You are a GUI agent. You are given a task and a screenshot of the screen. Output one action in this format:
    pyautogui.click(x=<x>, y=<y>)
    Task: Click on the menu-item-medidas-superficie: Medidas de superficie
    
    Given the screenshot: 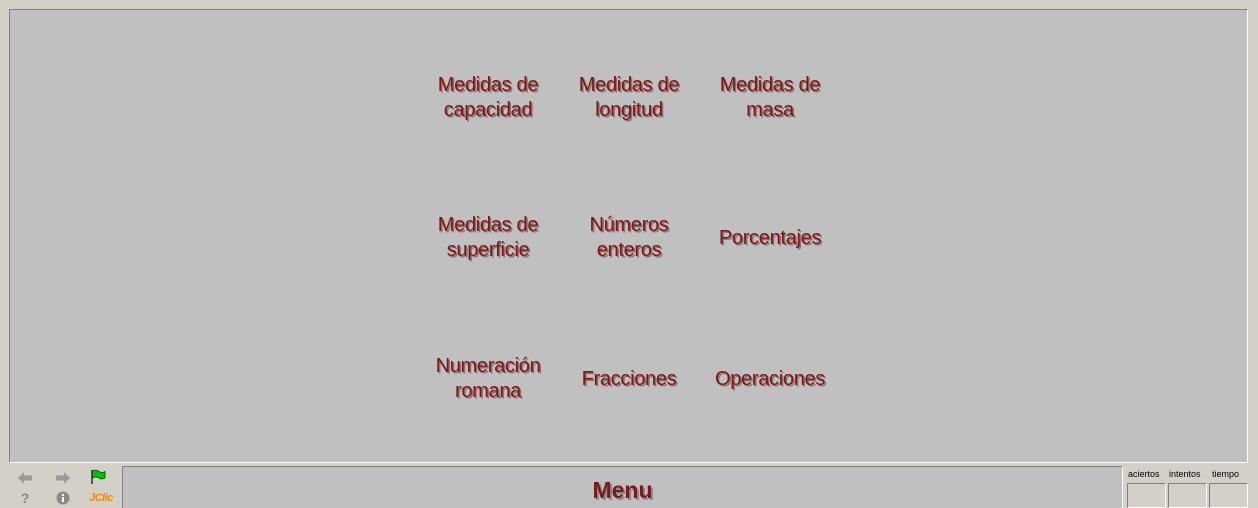 What is the action you would take?
    pyautogui.click(x=488, y=238)
    